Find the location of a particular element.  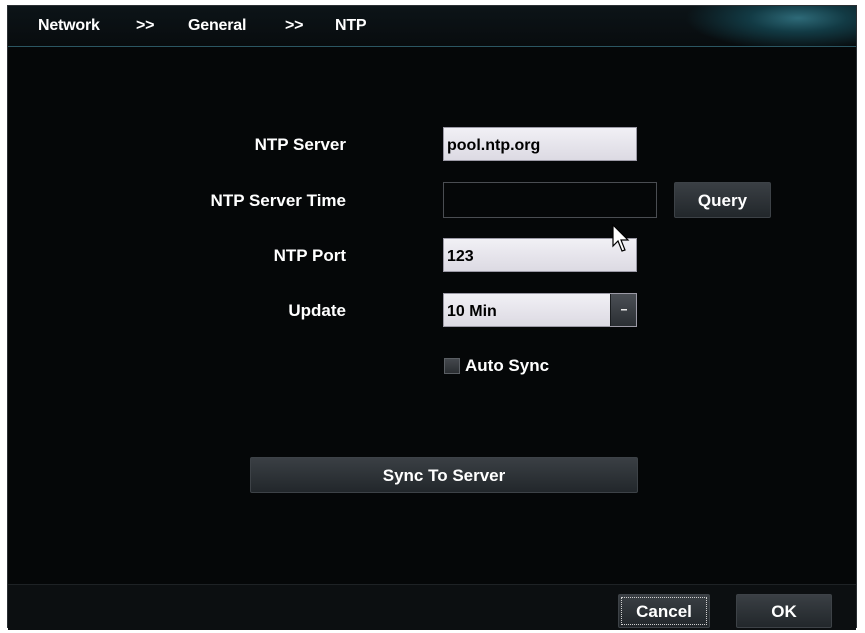

title-bar: Network >> General >> NTP is located at coordinates (432, 26).